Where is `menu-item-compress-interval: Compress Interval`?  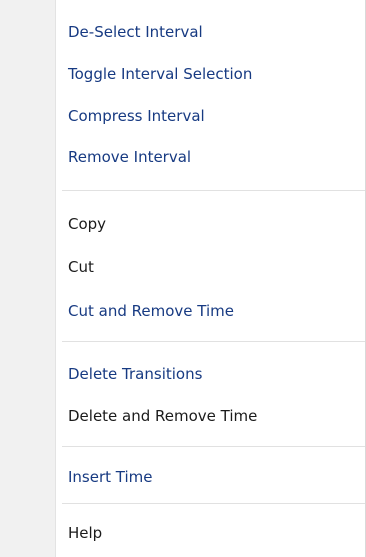 menu-item-compress-interval: Compress Interval is located at coordinates (211, 116).